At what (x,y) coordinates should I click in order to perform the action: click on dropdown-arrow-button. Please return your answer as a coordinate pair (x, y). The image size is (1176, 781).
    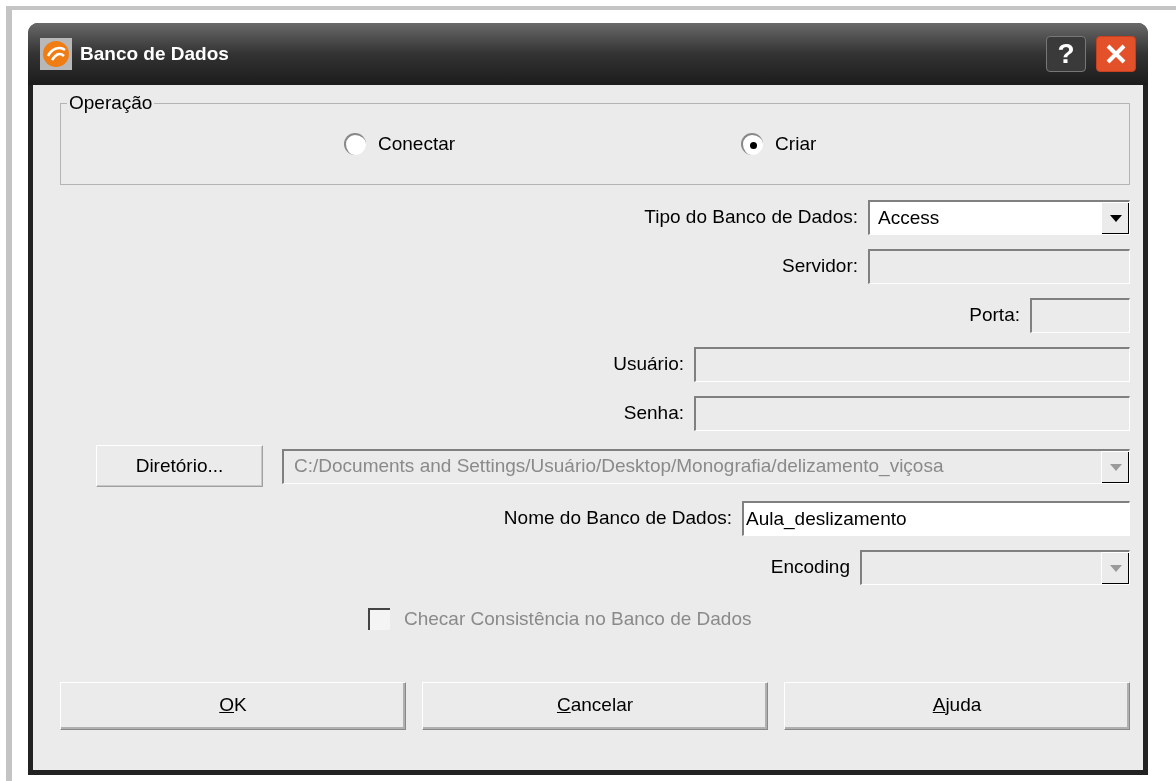
    Looking at the image, I should click on (1115, 218).